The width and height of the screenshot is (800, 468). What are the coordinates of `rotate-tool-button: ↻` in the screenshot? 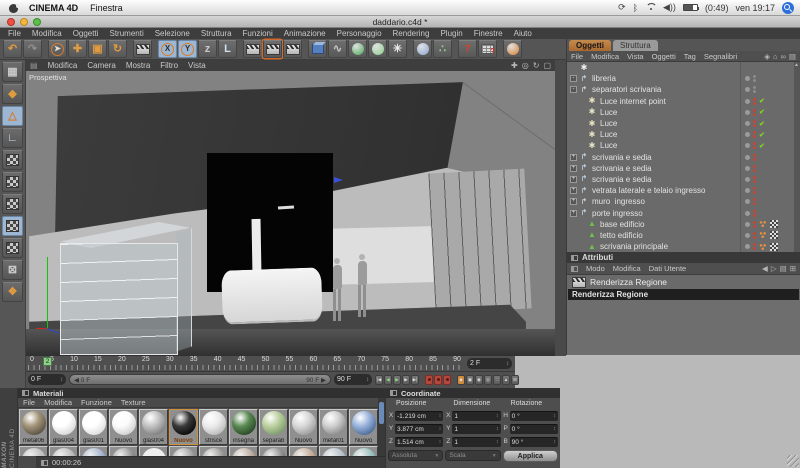 It's located at (117, 49).